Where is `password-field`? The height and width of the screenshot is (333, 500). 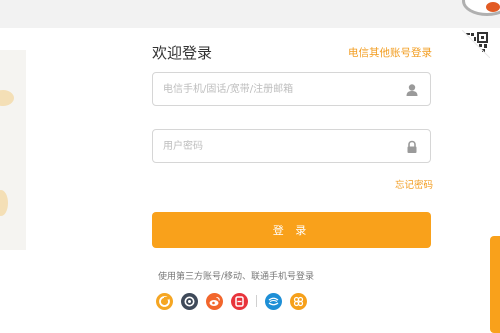 password-field is located at coordinates (291, 146).